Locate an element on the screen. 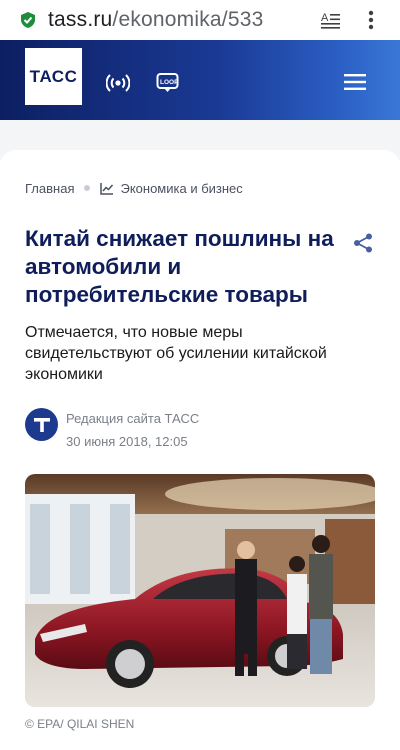 The width and height of the screenshot is (400, 750). photo-credit: © EPA/ QILAI SHEN is located at coordinates (80, 724).